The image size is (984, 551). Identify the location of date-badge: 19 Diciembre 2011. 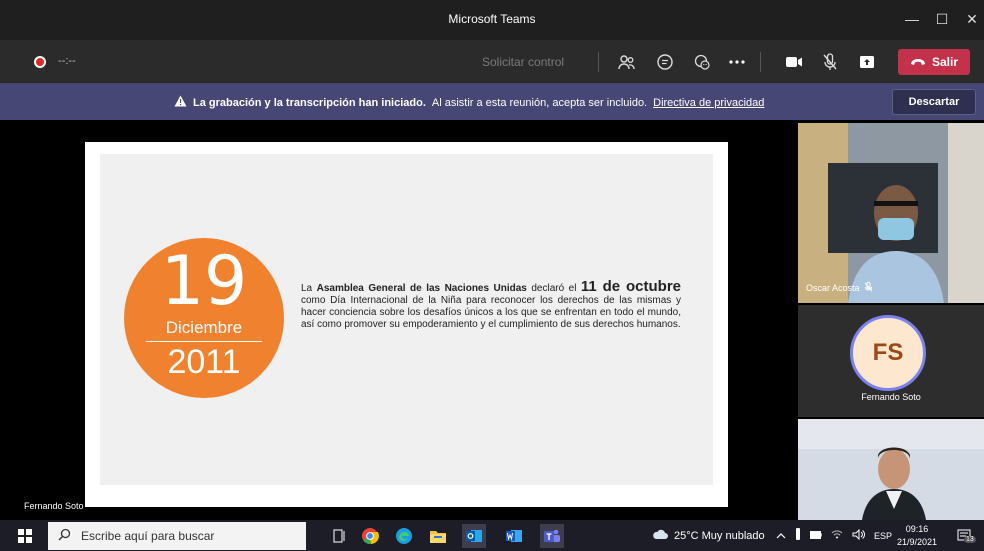
(204, 318).